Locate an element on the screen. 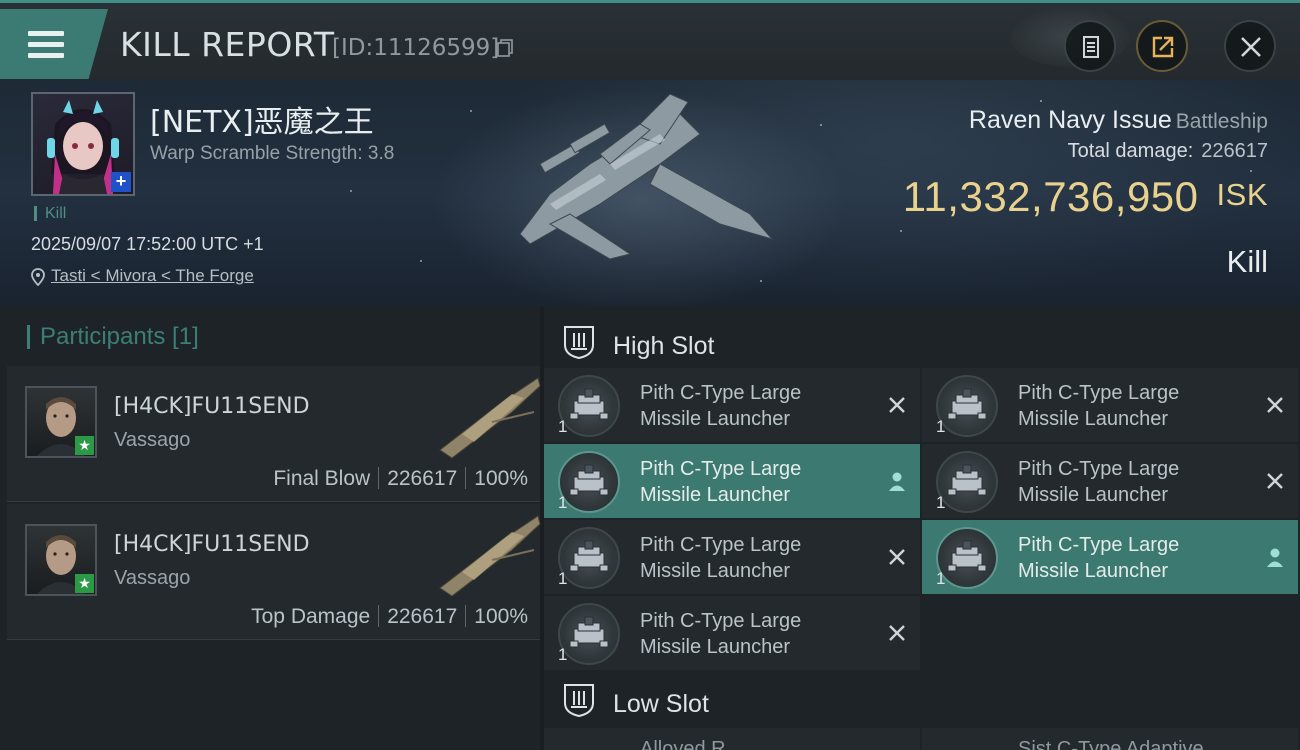 The image size is (1300, 750). high-slot-icon is located at coordinates (579, 342).